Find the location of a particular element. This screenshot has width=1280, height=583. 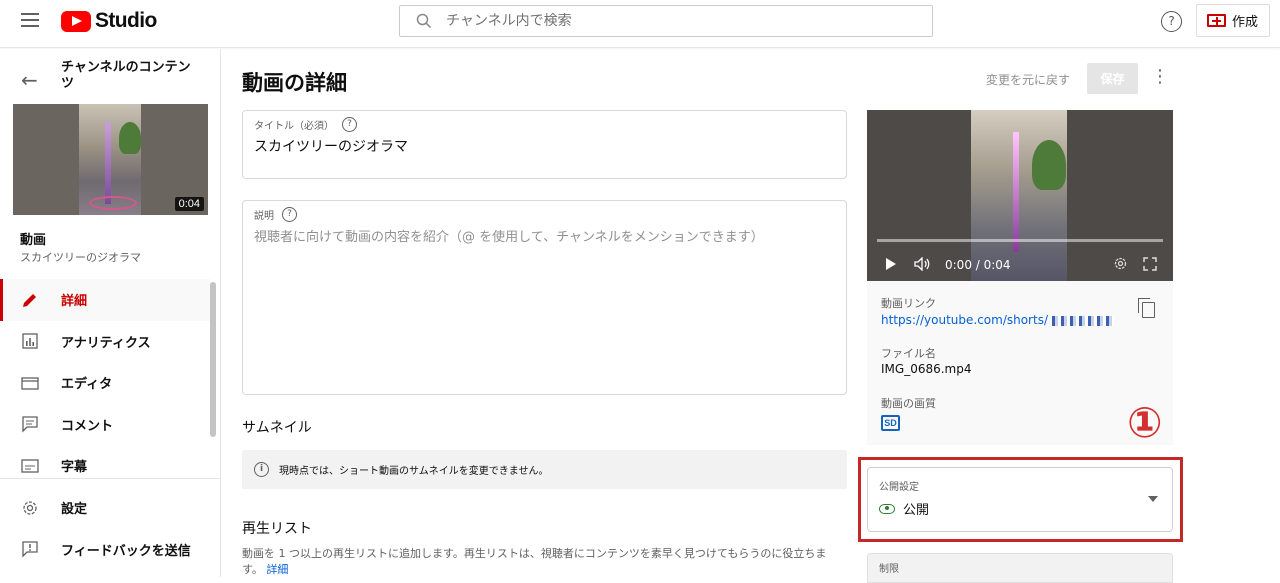

visibility-value-row: 公開 is located at coordinates (904, 508).